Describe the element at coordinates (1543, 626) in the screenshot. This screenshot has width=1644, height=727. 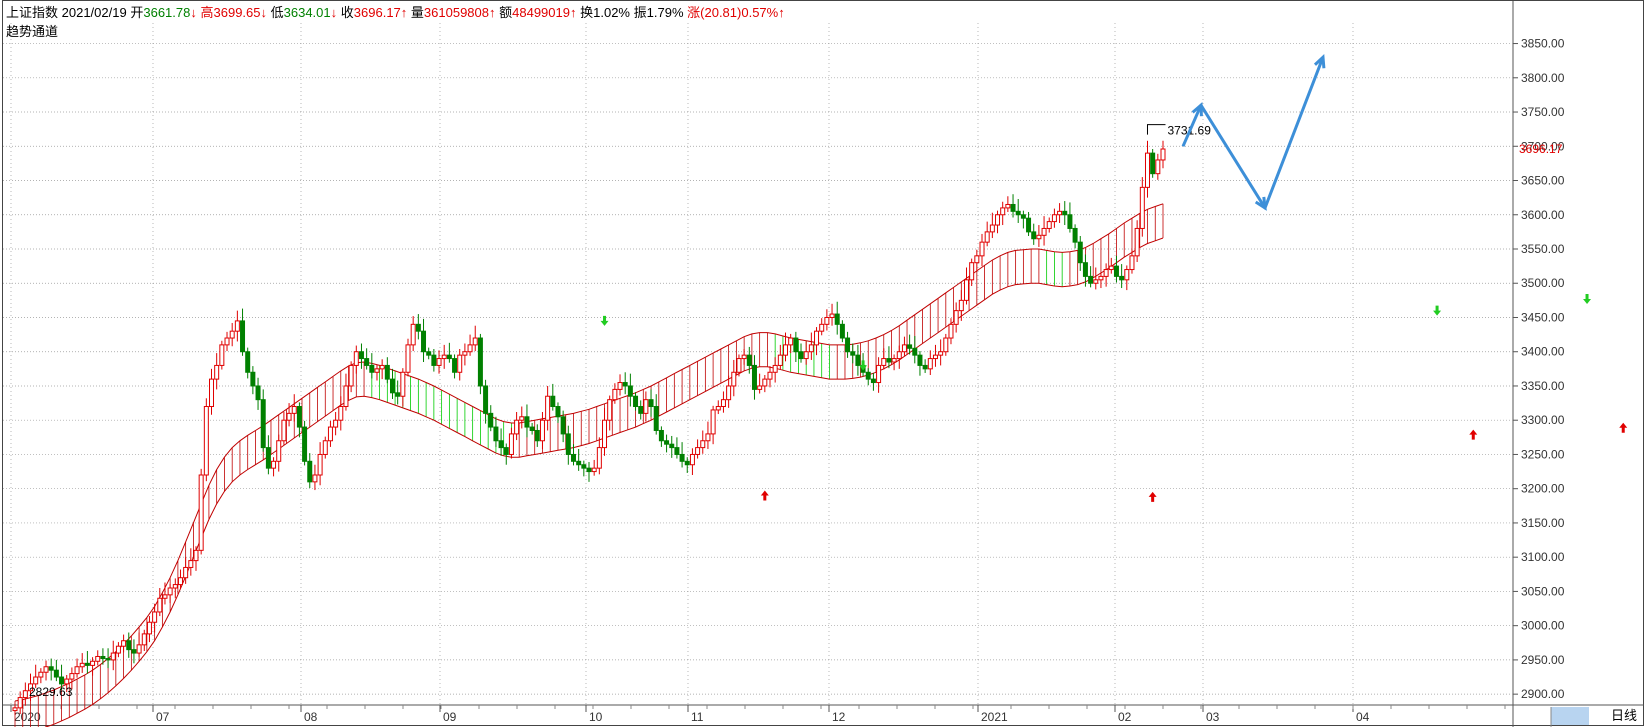
I see `y-tick-label: 3000.00` at that location.